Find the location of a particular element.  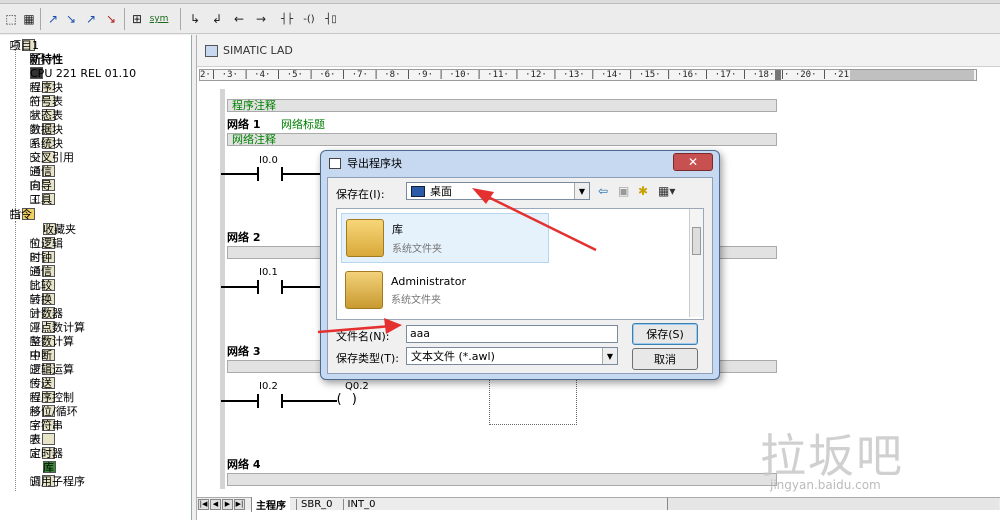

filetype-select: 文本文件 (*.awl) ▼ is located at coordinates (512, 356).